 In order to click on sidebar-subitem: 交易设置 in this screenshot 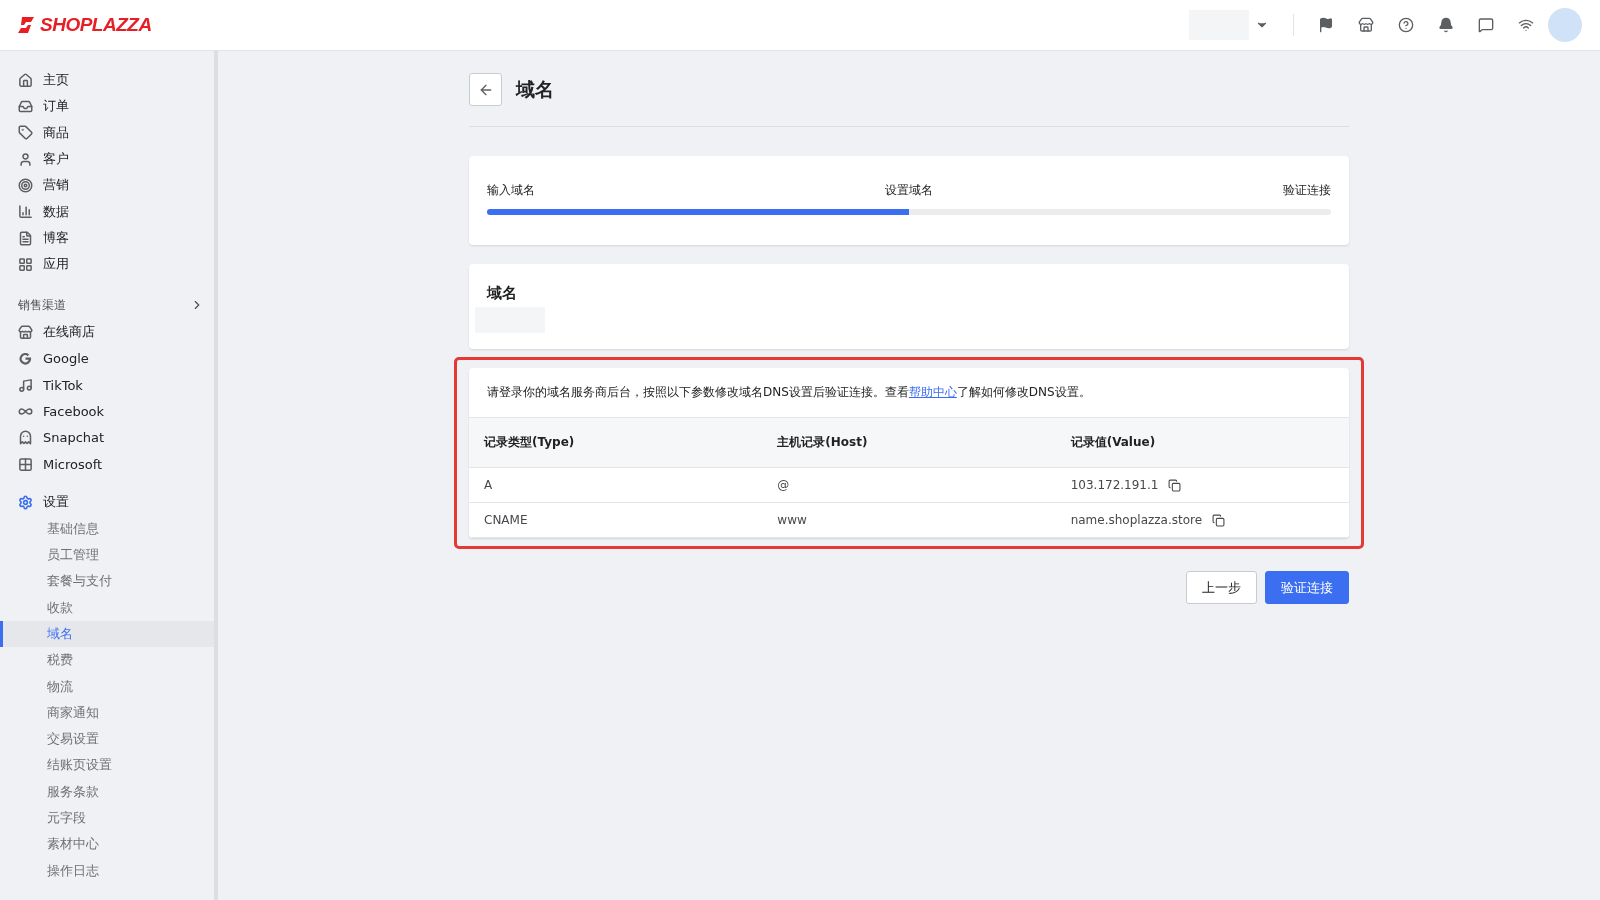, I will do `click(107, 739)`.